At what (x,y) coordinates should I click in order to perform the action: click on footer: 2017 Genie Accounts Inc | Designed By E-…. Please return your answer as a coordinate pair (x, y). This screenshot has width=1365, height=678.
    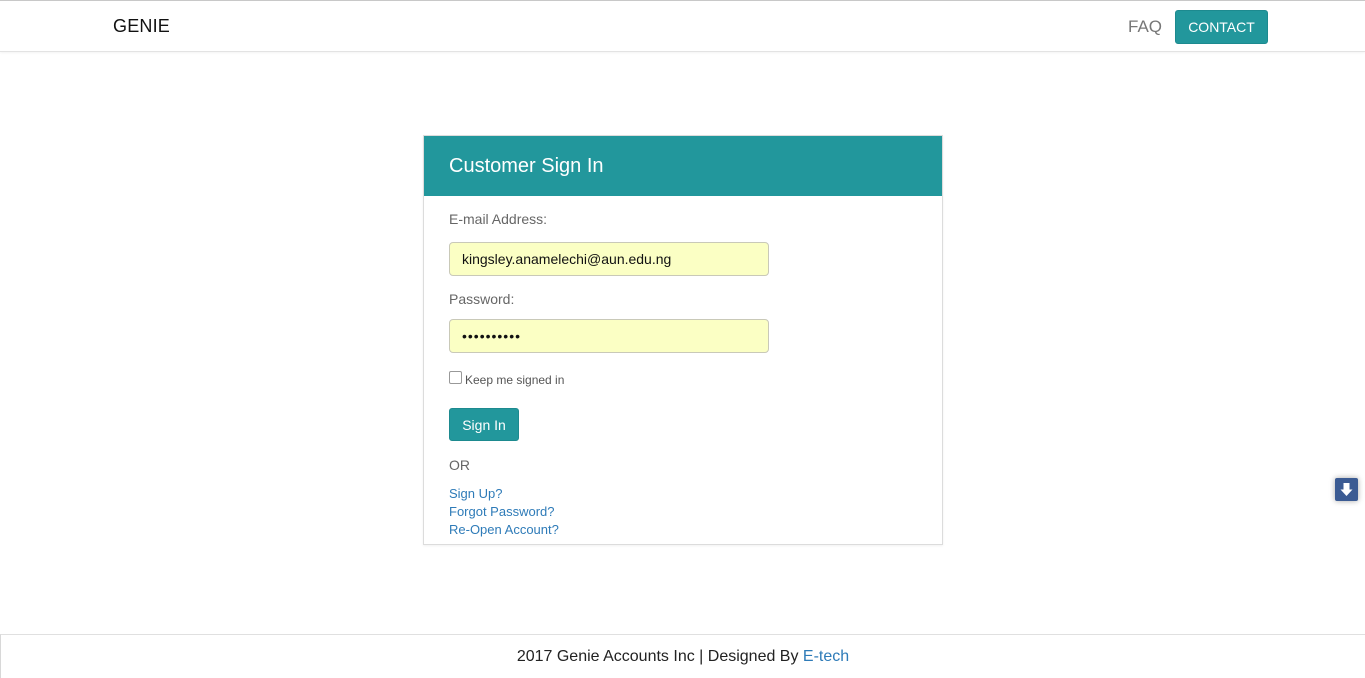
    Looking at the image, I should click on (682, 656).